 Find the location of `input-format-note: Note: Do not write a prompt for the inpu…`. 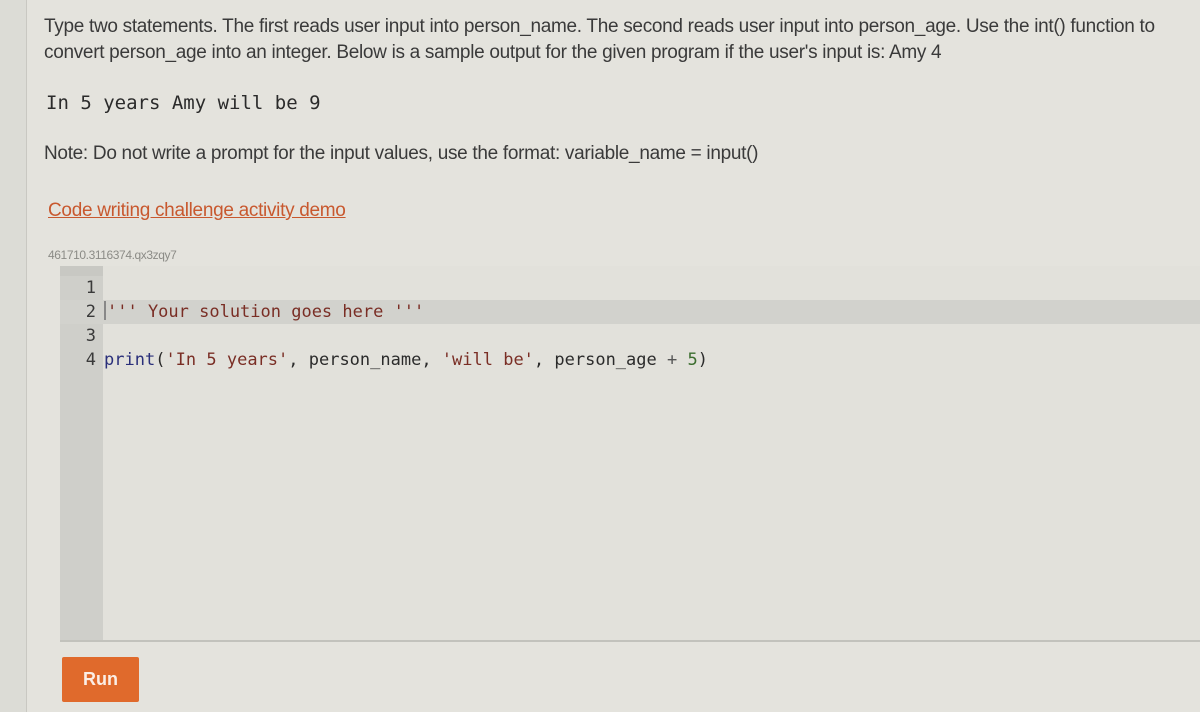

input-format-note: Note: Do not write a prompt for the inpu… is located at coordinates (401, 153).